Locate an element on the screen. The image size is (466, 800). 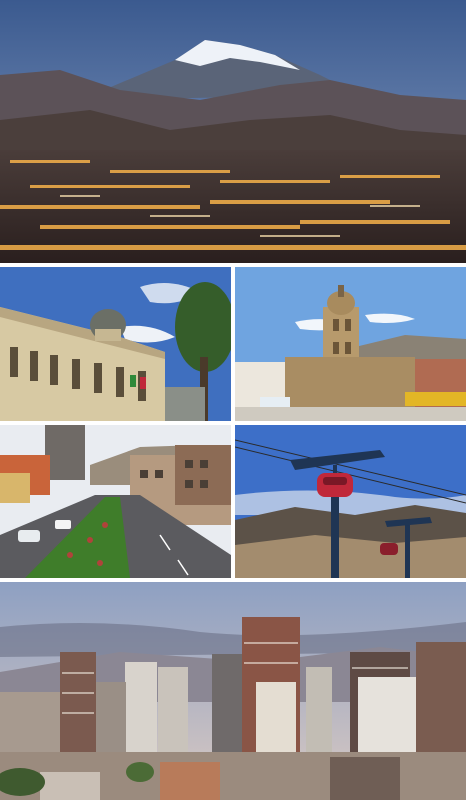
cable-car-illustration is located at coordinates (350, 501).